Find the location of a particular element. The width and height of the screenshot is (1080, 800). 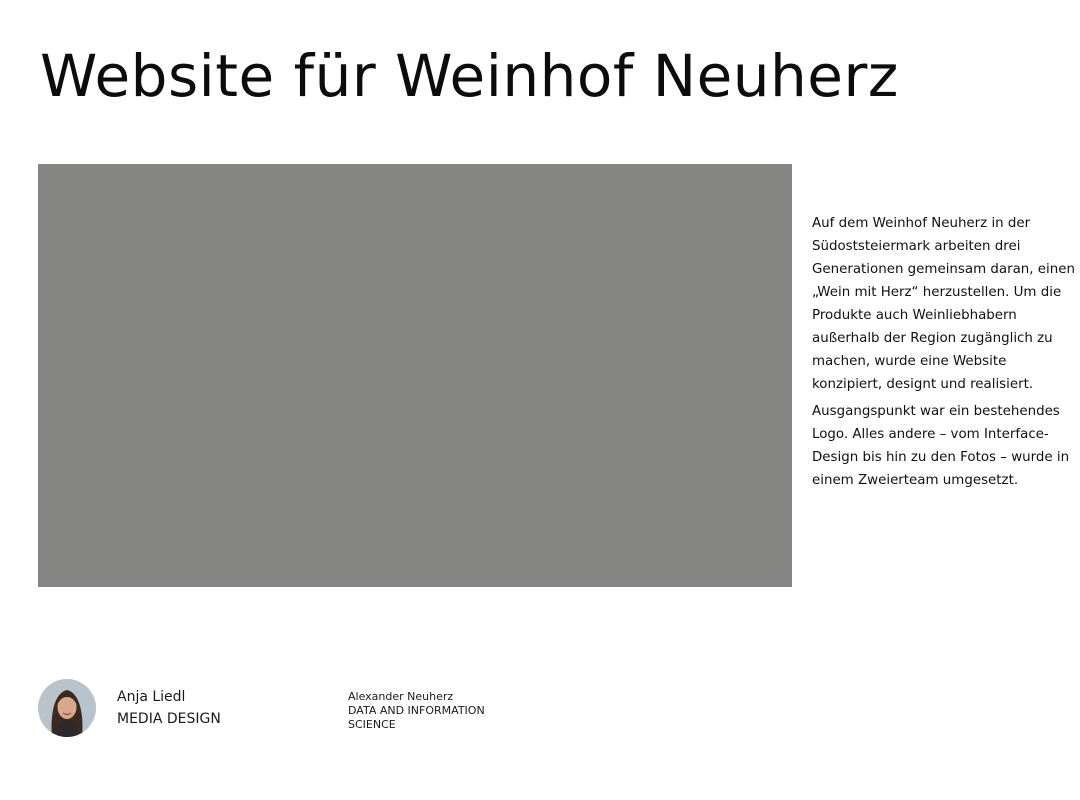

person-photo-icon is located at coordinates (67, 708).